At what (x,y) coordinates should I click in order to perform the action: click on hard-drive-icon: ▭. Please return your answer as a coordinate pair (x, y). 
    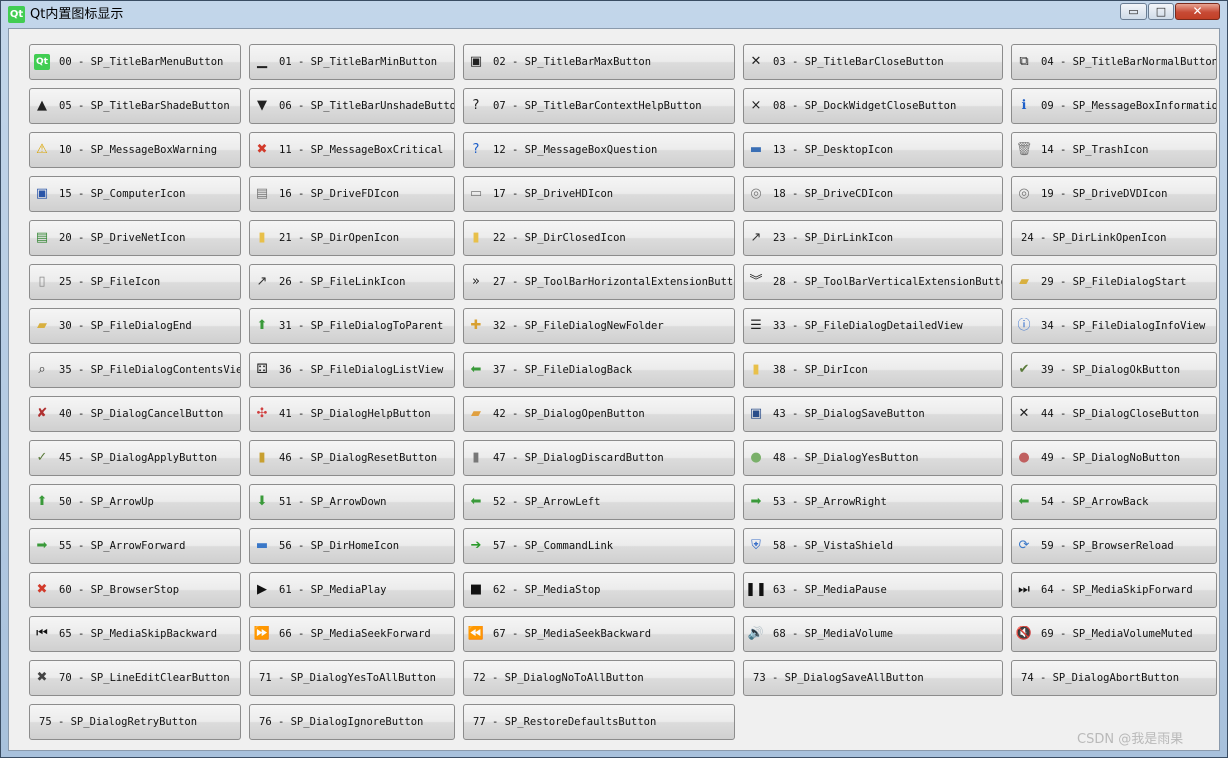
    Looking at the image, I should click on (476, 193).